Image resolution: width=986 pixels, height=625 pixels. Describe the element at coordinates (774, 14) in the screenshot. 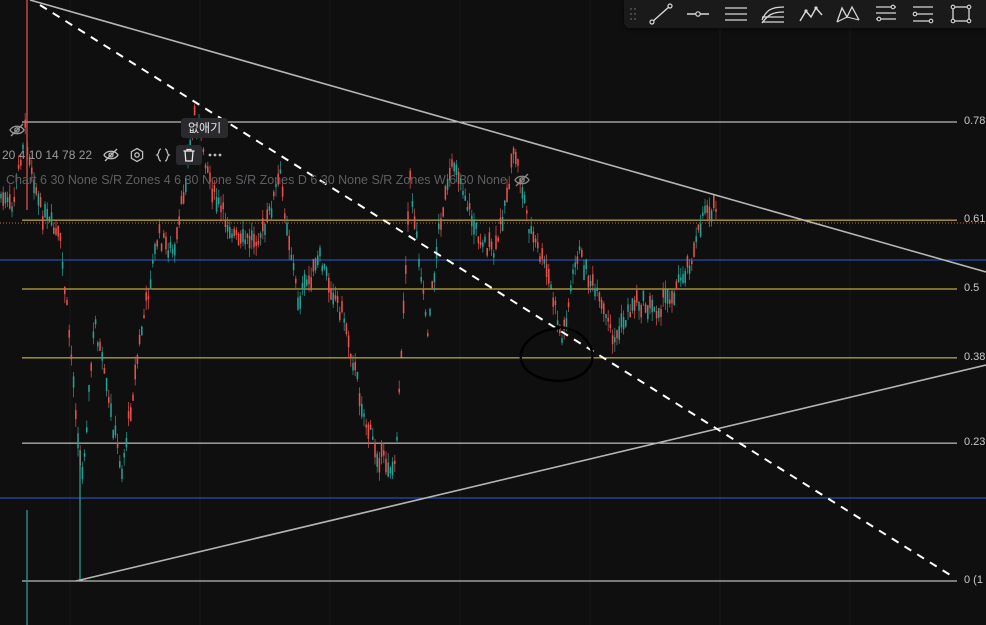

I see `regression-channel-tool` at that location.